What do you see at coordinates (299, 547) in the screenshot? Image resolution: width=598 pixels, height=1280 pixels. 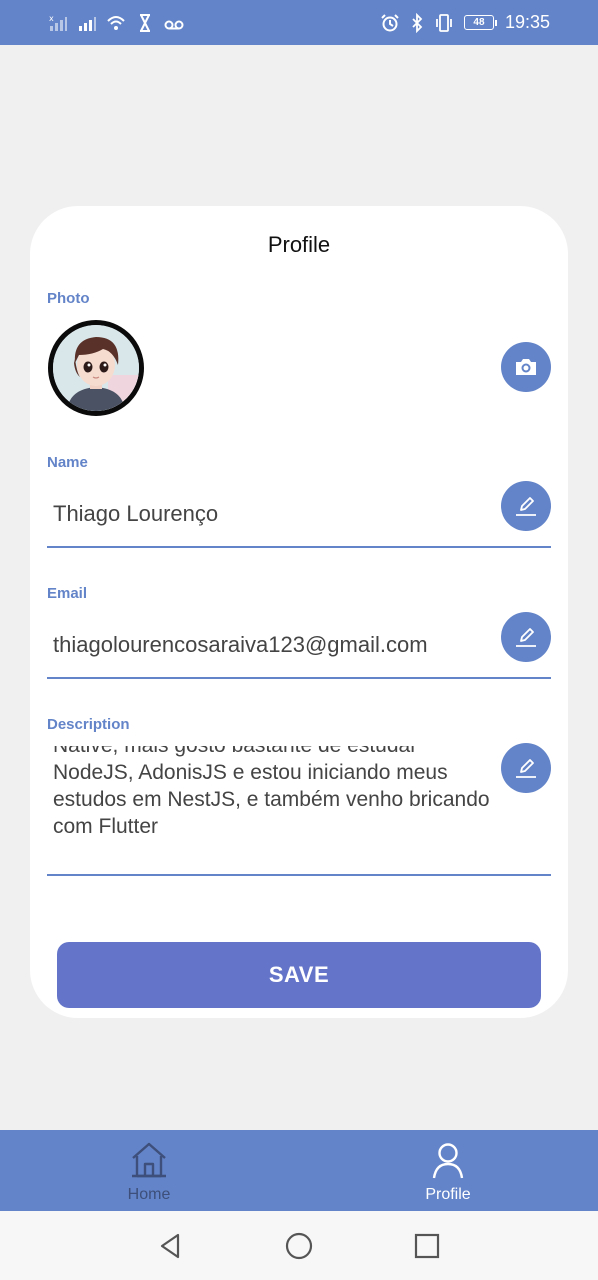 I see `name-underline` at bounding box center [299, 547].